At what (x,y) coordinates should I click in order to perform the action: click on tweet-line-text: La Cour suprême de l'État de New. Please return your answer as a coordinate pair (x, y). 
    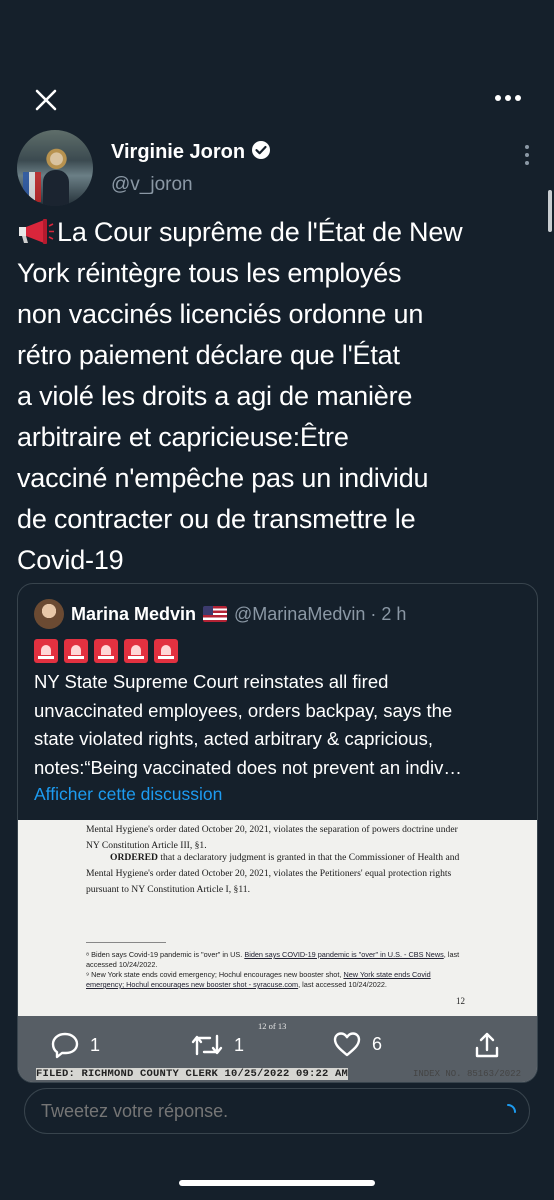
    Looking at the image, I should click on (260, 232).